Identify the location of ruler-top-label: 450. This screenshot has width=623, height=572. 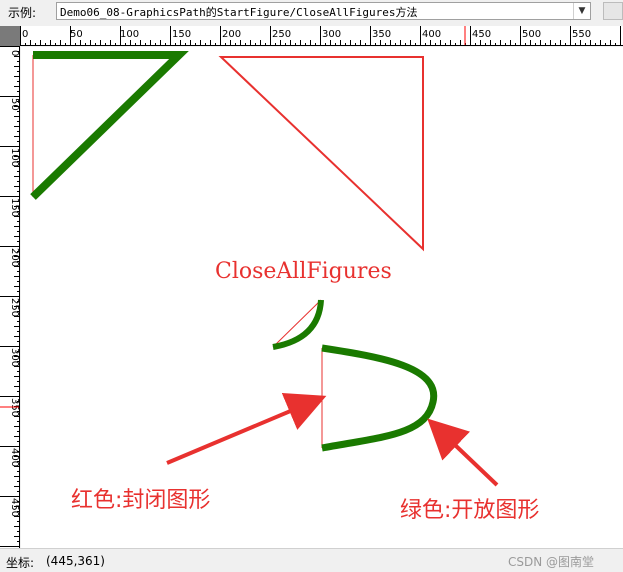
(481, 34).